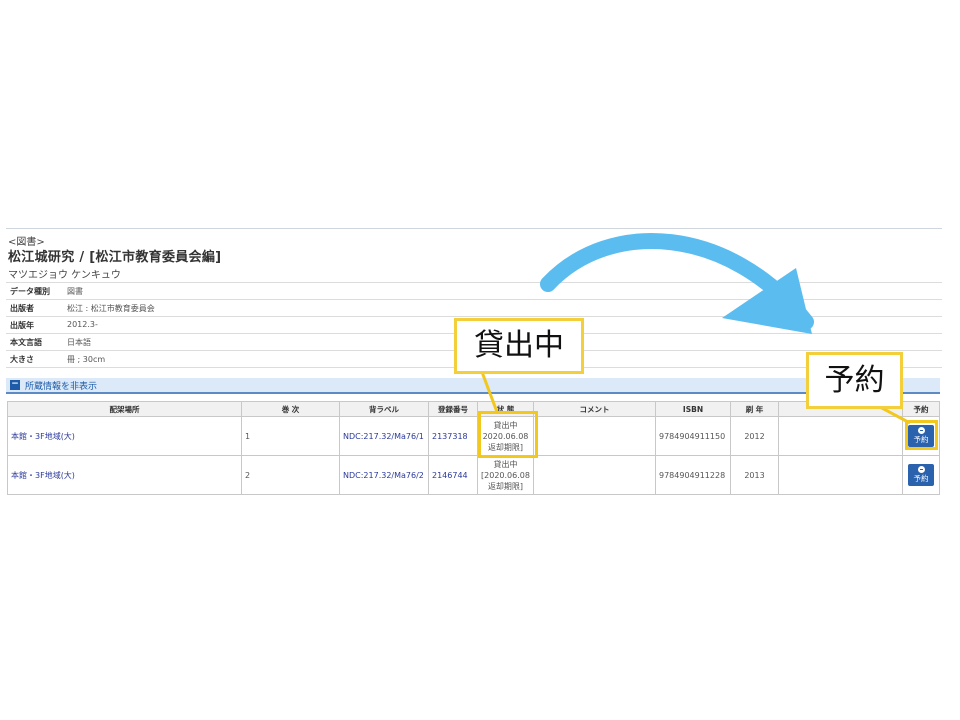 The height and width of the screenshot is (720, 960). What do you see at coordinates (383, 475) in the screenshot?
I see `call-number-link: NDC:217.32/Ma76/2` at bounding box center [383, 475].